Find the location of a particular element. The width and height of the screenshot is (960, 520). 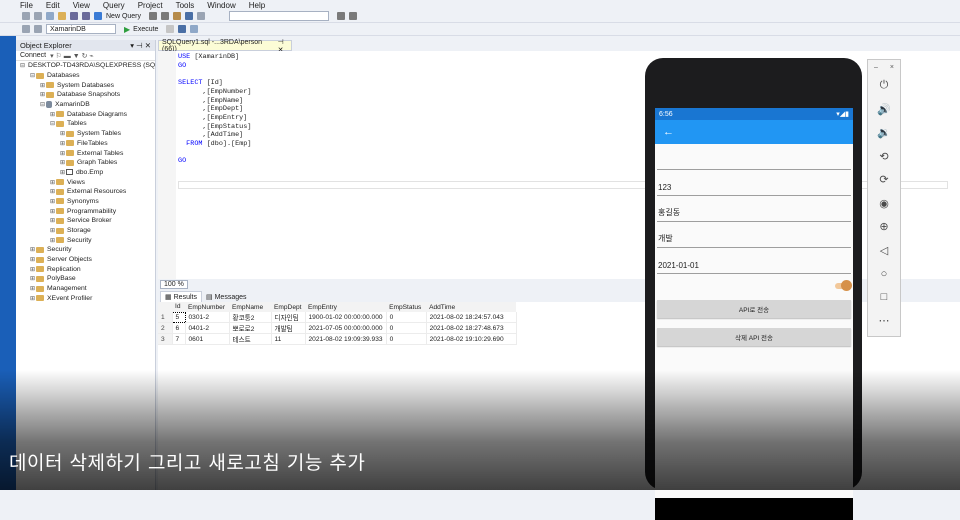

entry-field is located at coordinates (754, 157).